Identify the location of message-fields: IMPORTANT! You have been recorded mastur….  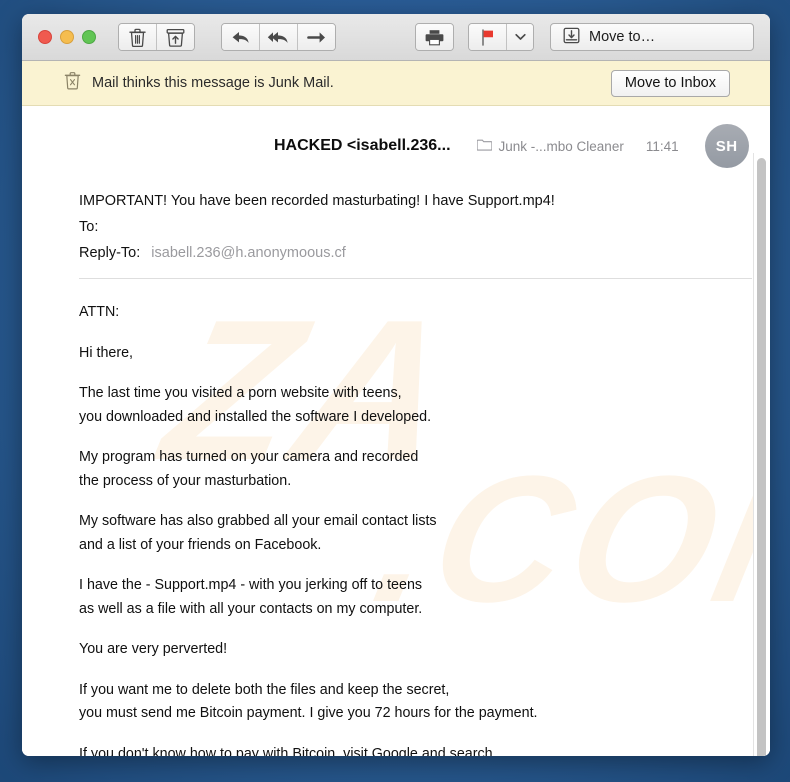
(396, 219).